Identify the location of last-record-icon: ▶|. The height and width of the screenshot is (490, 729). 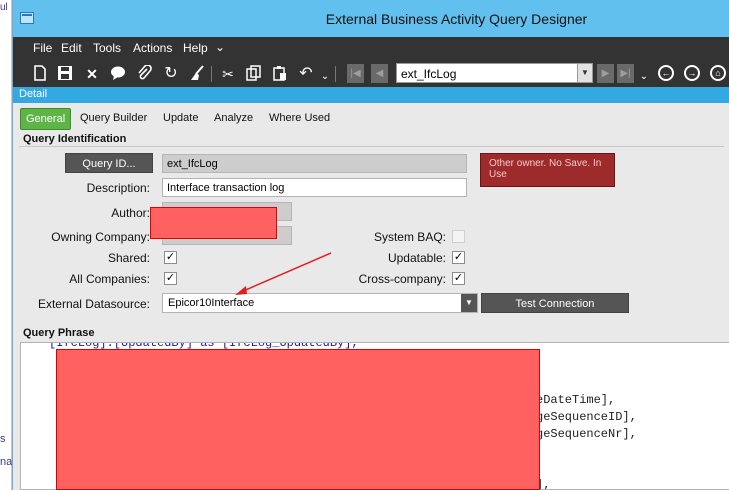
(625, 73).